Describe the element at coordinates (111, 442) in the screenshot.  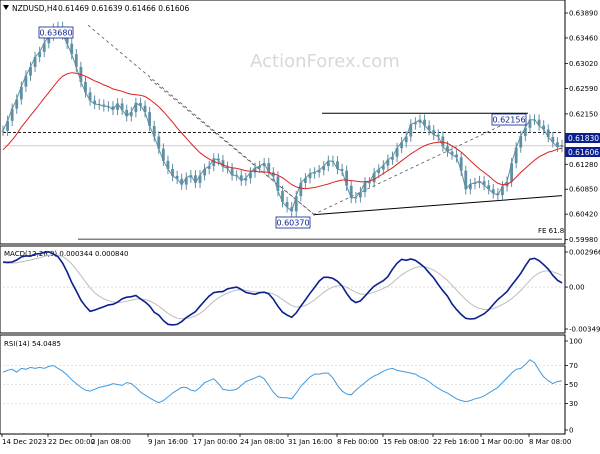
I see `time-tick-label: 2 Jan 08:00` at that location.